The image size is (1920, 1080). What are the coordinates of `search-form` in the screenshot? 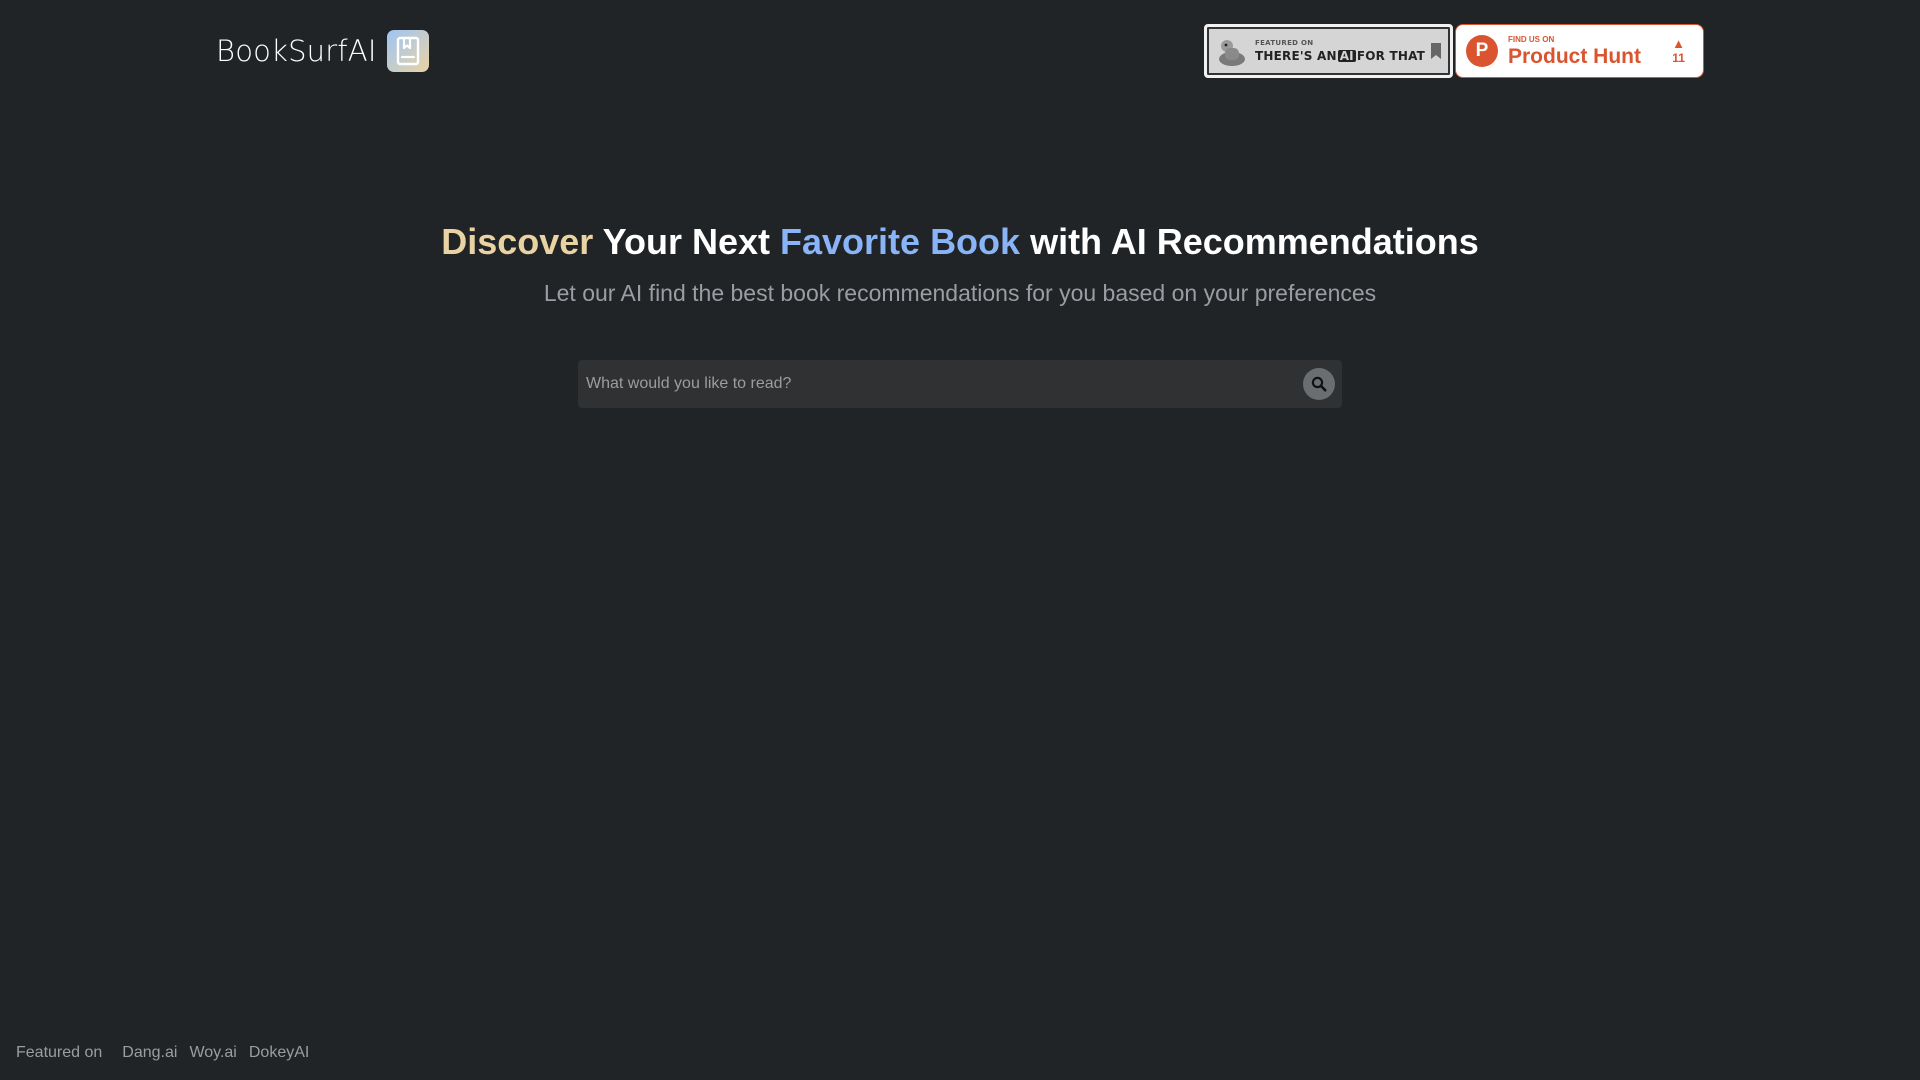 It's located at (960, 384).